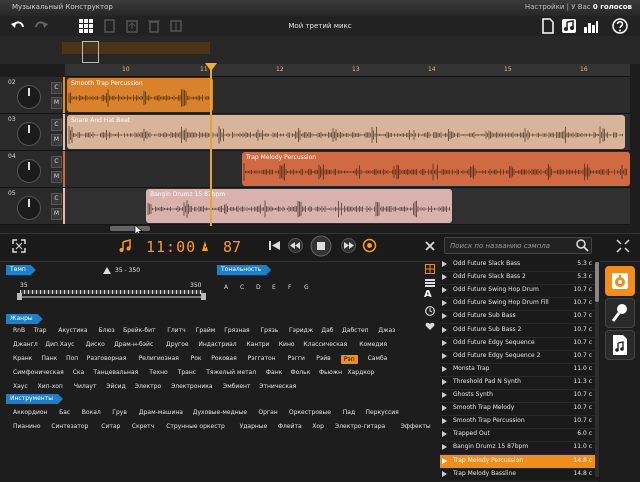 The width and height of the screenshot is (640, 482). I want to click on genre-tag: Джангл, so click(25, 344).